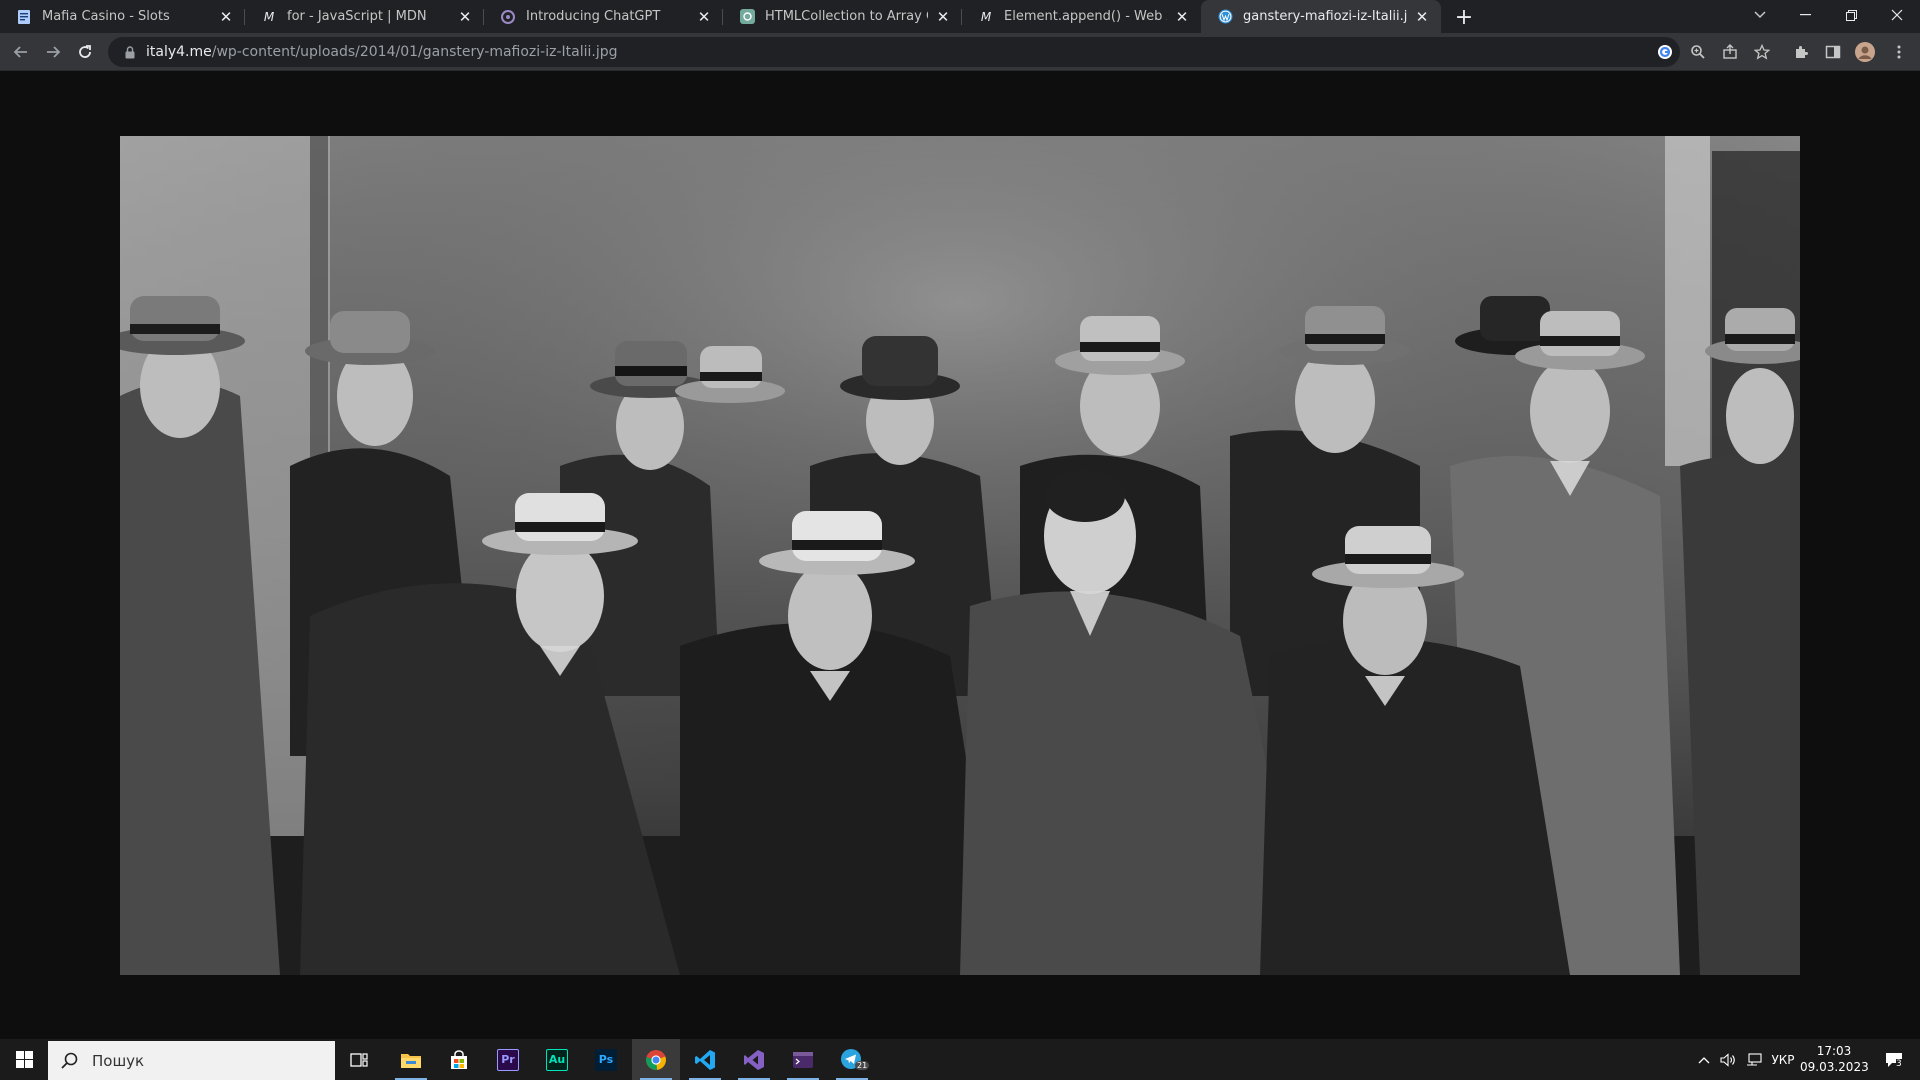 The width and height of the screenshot is (1920, 1080). What do you see at coordinates (1897, 15) in the screenshot?
I see `close-window-button` at bounding box center [1897, 15].